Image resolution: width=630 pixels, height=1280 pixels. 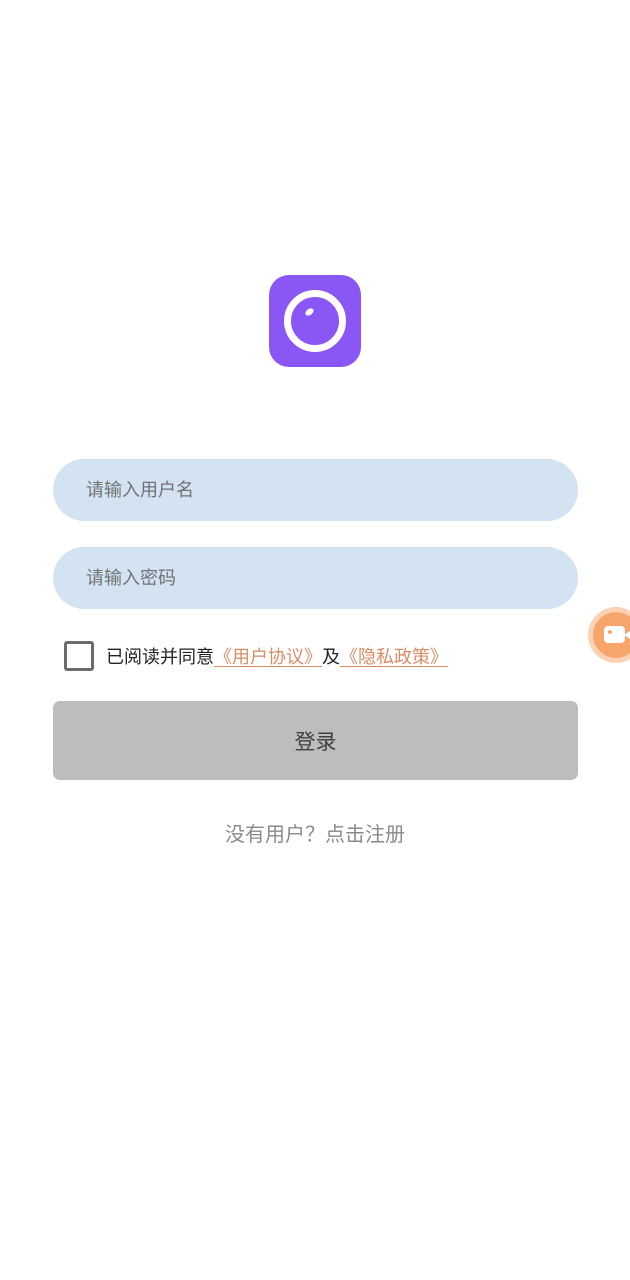 I want to click on user-agreement-link: 《用户协议》, so click(x=268, y=656).